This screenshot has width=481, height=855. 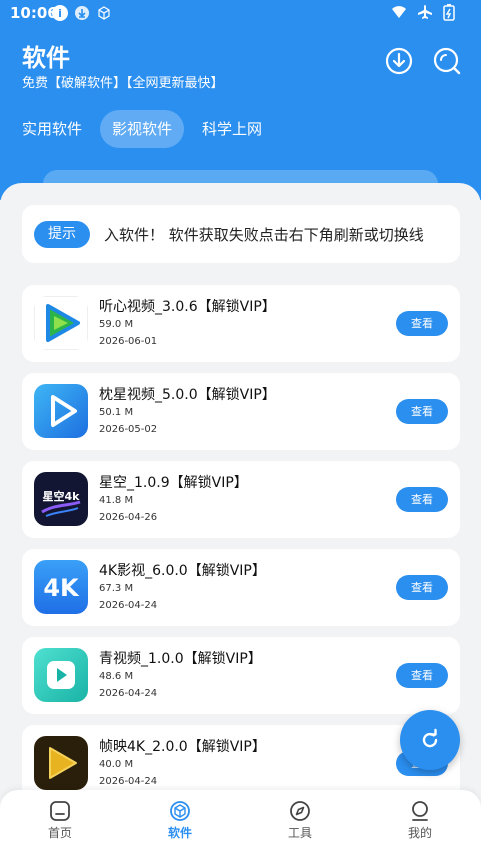 I want to click on nav-profile-label: 我的, so click(x=419, y=833).